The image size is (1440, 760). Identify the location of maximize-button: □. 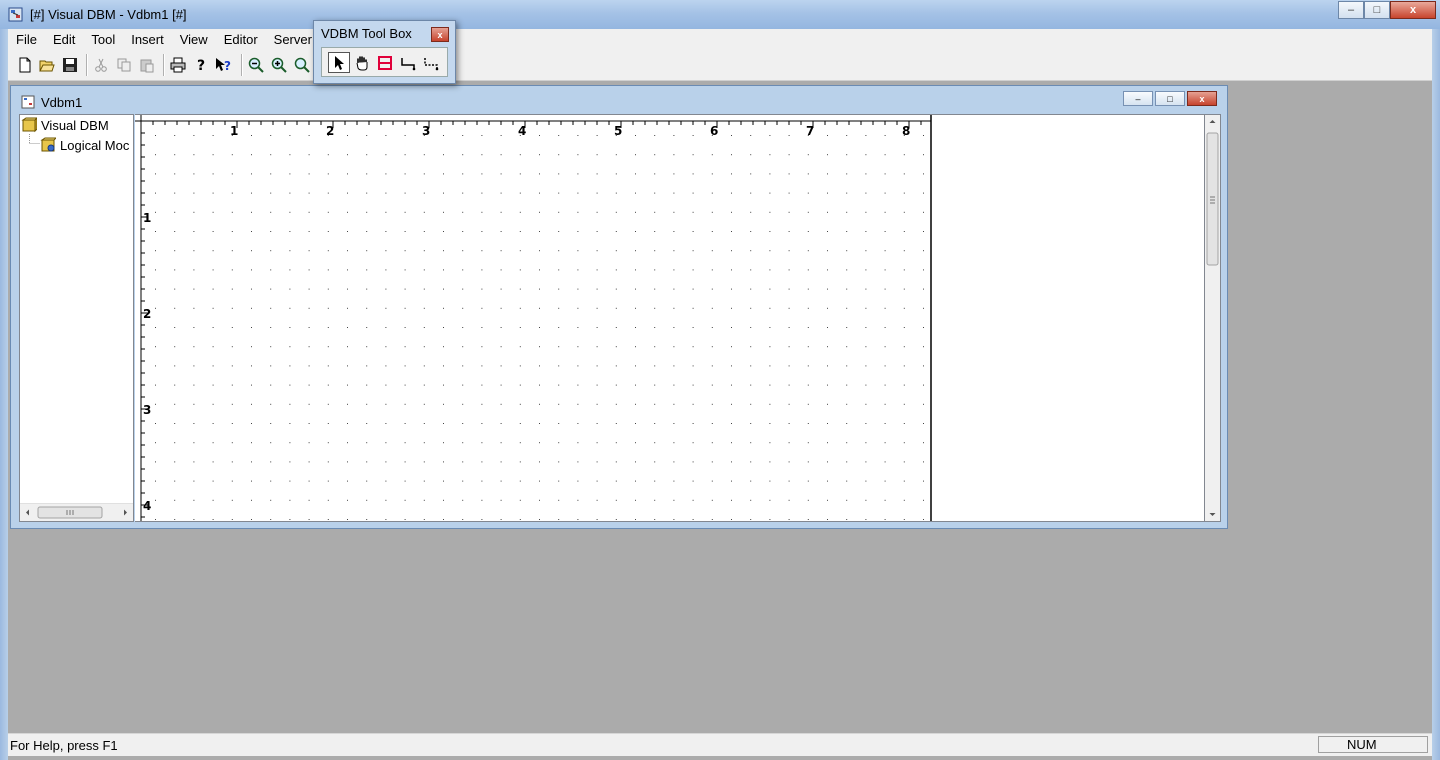
(1377, 10).